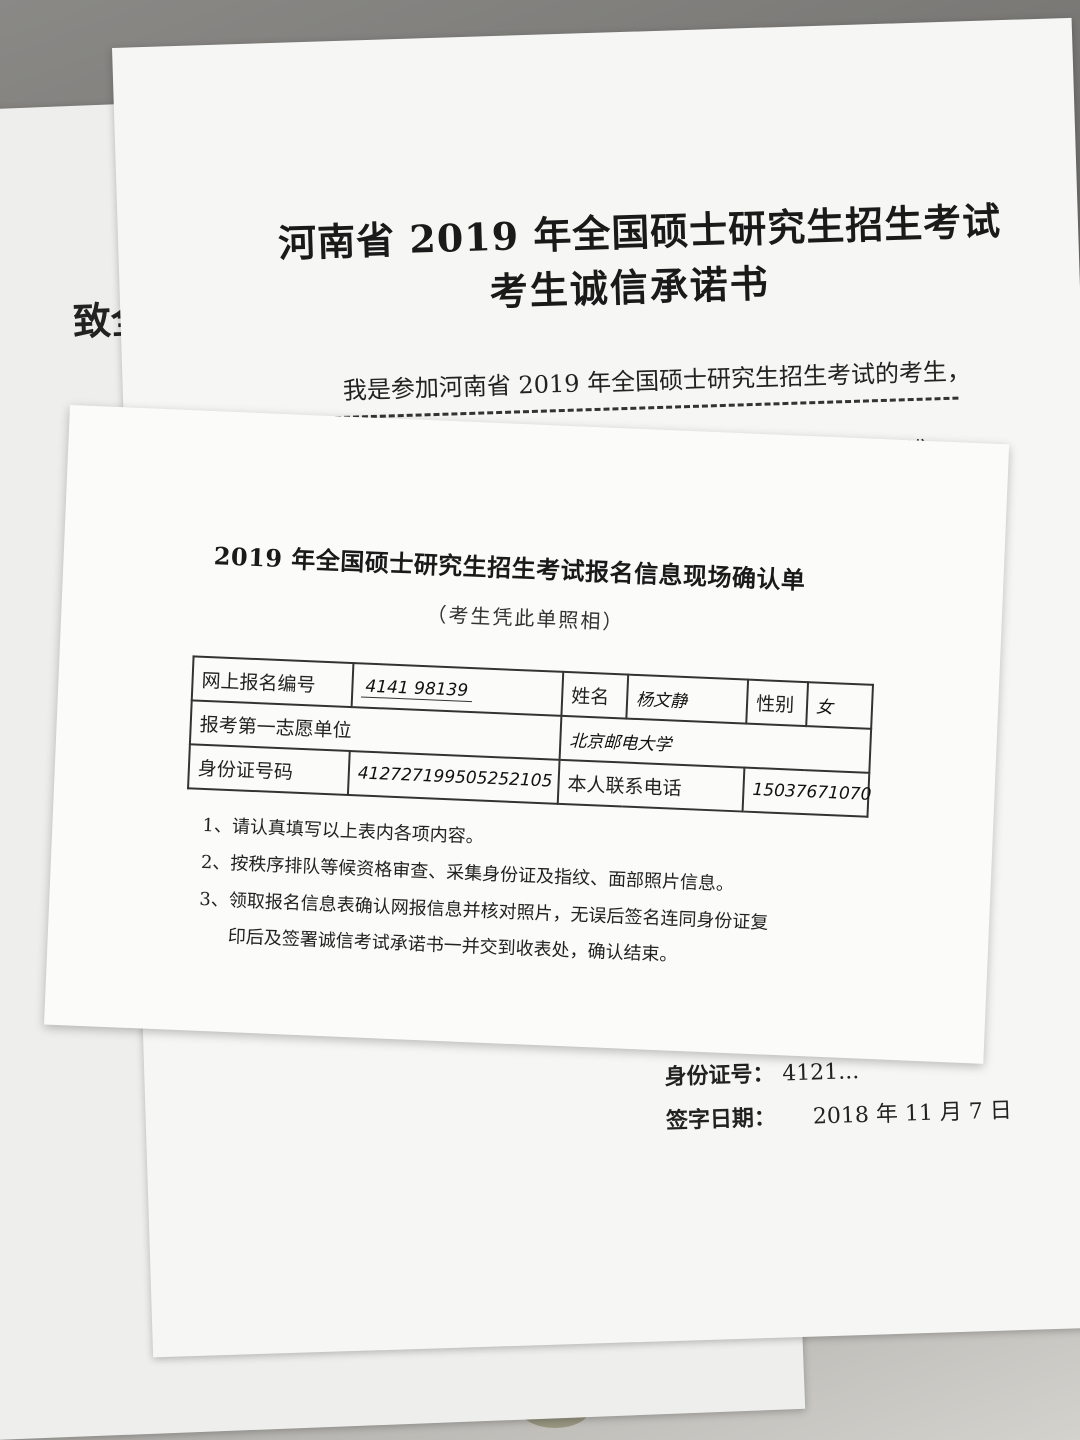  I want to click on phone-value: 15037671070, so click(807, 792).